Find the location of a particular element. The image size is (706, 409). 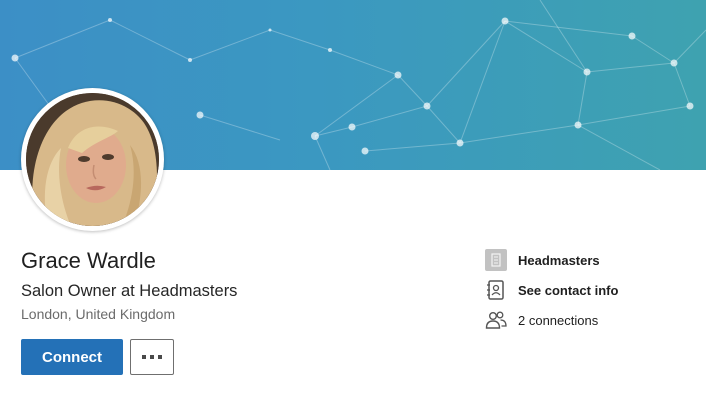

profile-name: Grace Wardle is located at coordinates (88, 260).